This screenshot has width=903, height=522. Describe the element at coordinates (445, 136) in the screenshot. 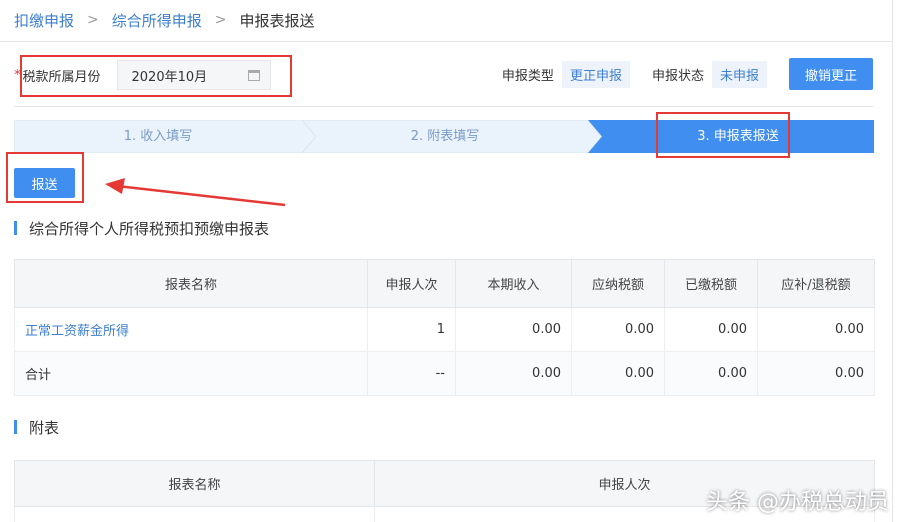

I see `step-attachment-entry: 2. 附表填写` at that location.